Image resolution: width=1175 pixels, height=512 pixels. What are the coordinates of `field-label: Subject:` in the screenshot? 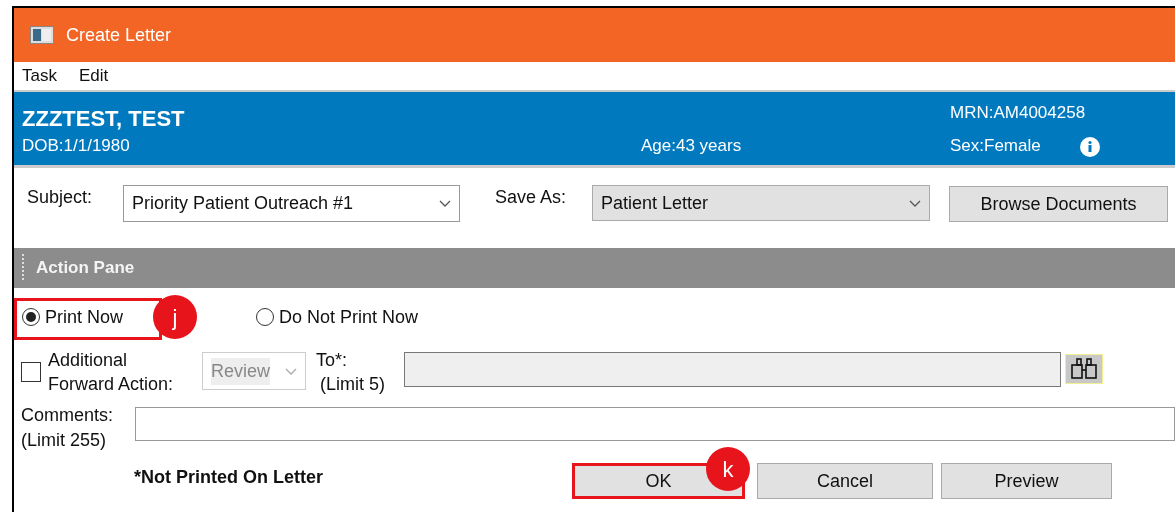 It's located at (60, 197).